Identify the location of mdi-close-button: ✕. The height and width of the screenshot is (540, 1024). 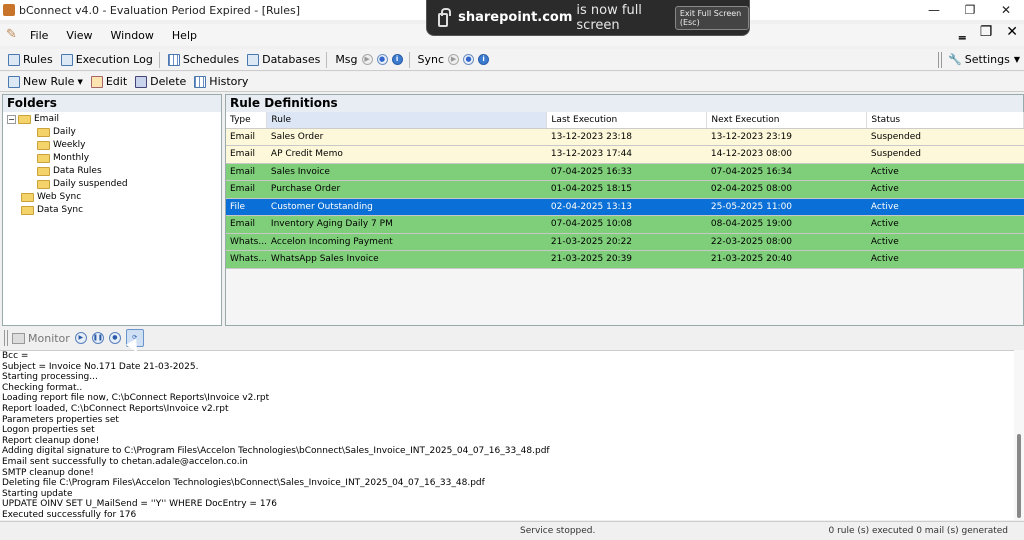
(1012, 32).